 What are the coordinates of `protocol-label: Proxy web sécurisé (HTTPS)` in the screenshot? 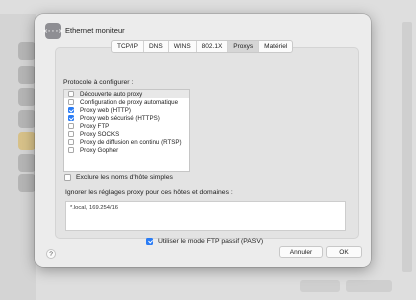 It's located at (120, 118).